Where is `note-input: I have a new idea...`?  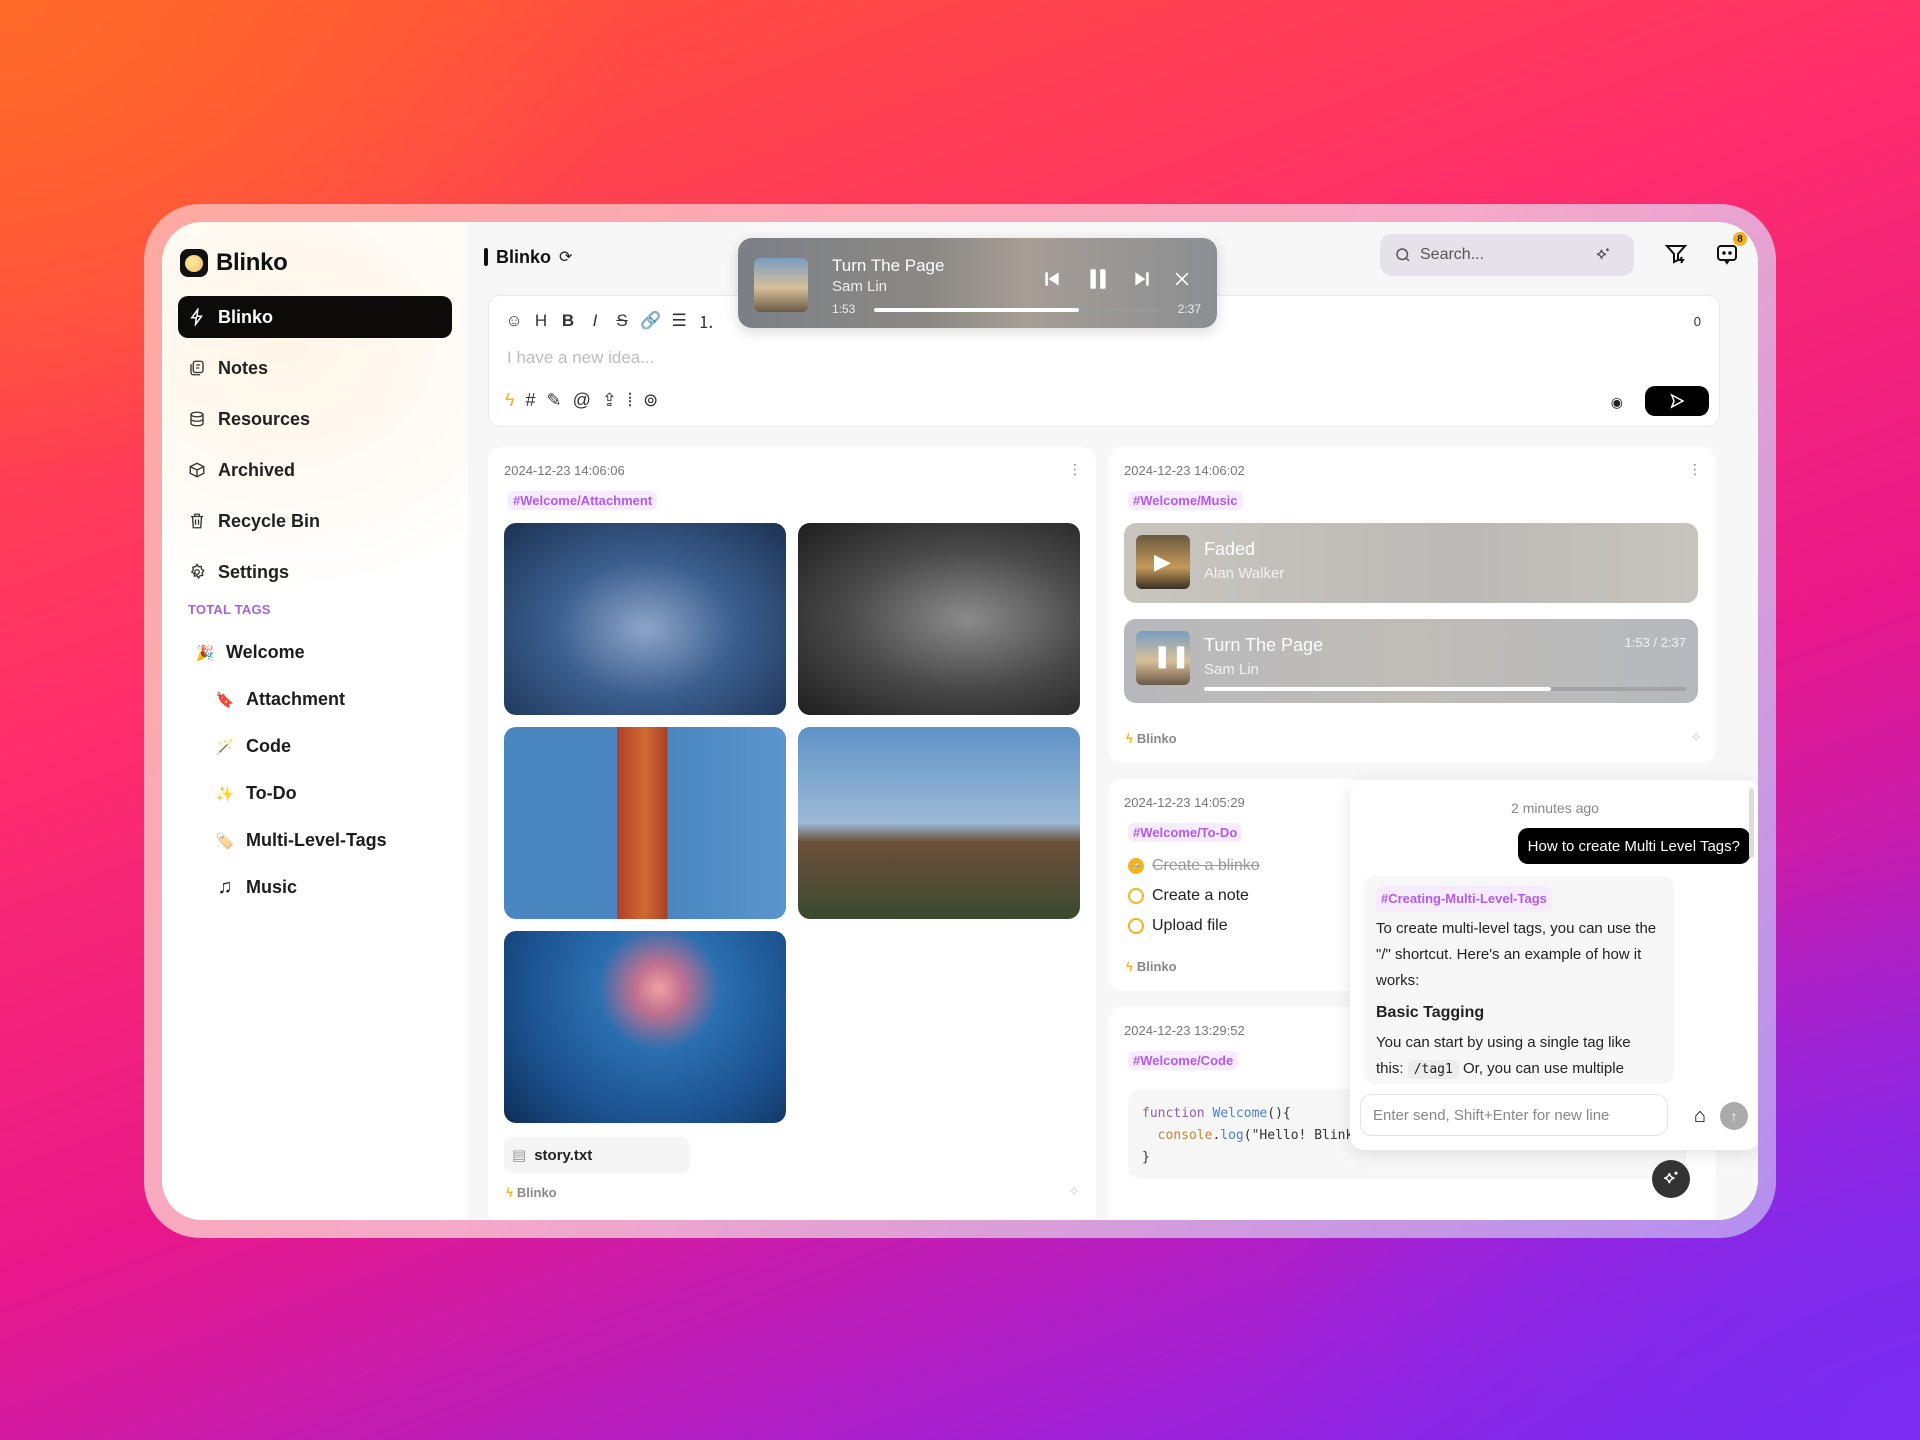 note-input: I have a new idea... is located at coordinates (580, 358).